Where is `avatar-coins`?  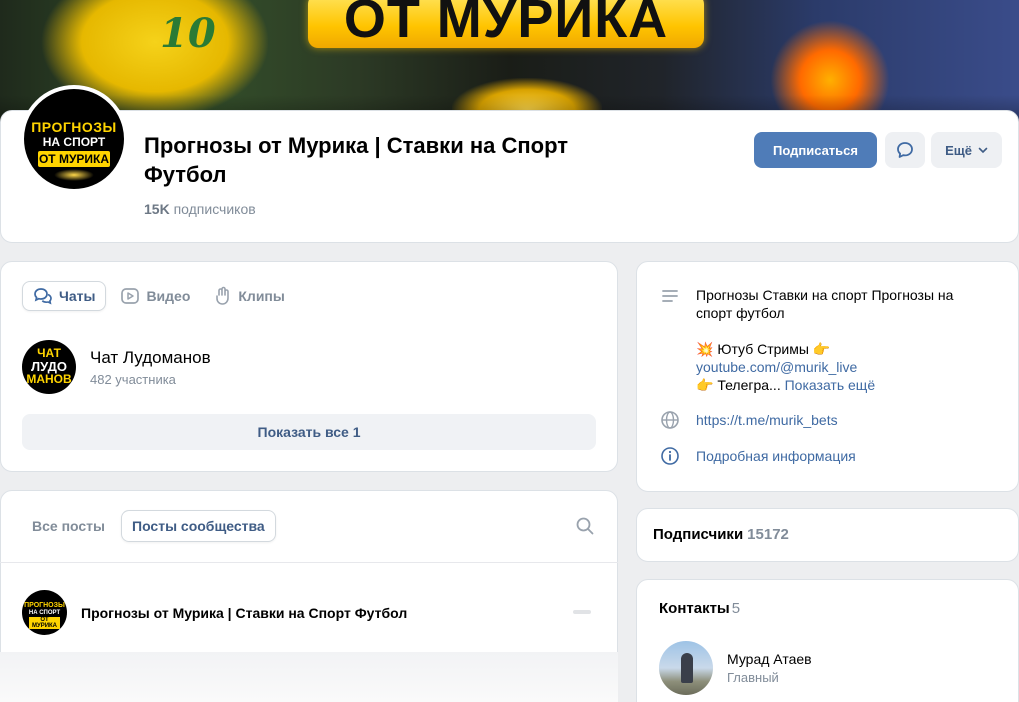
avatar-coins is located at coordinates (74, 175).